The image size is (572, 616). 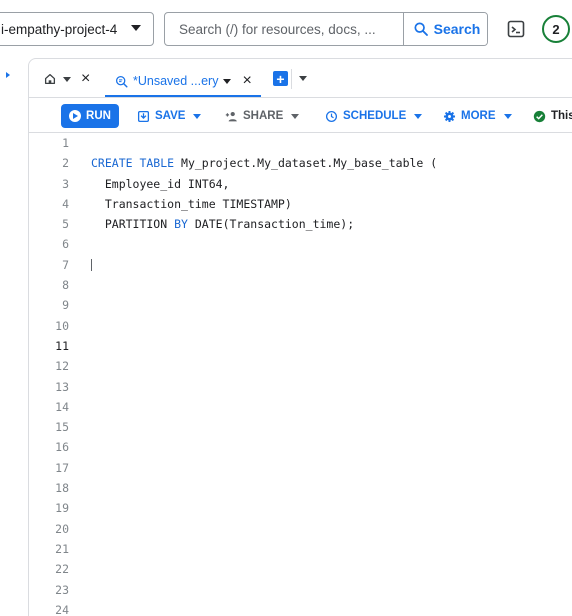 I want to click on notification-badge: 2, so click(x=556, y=29).